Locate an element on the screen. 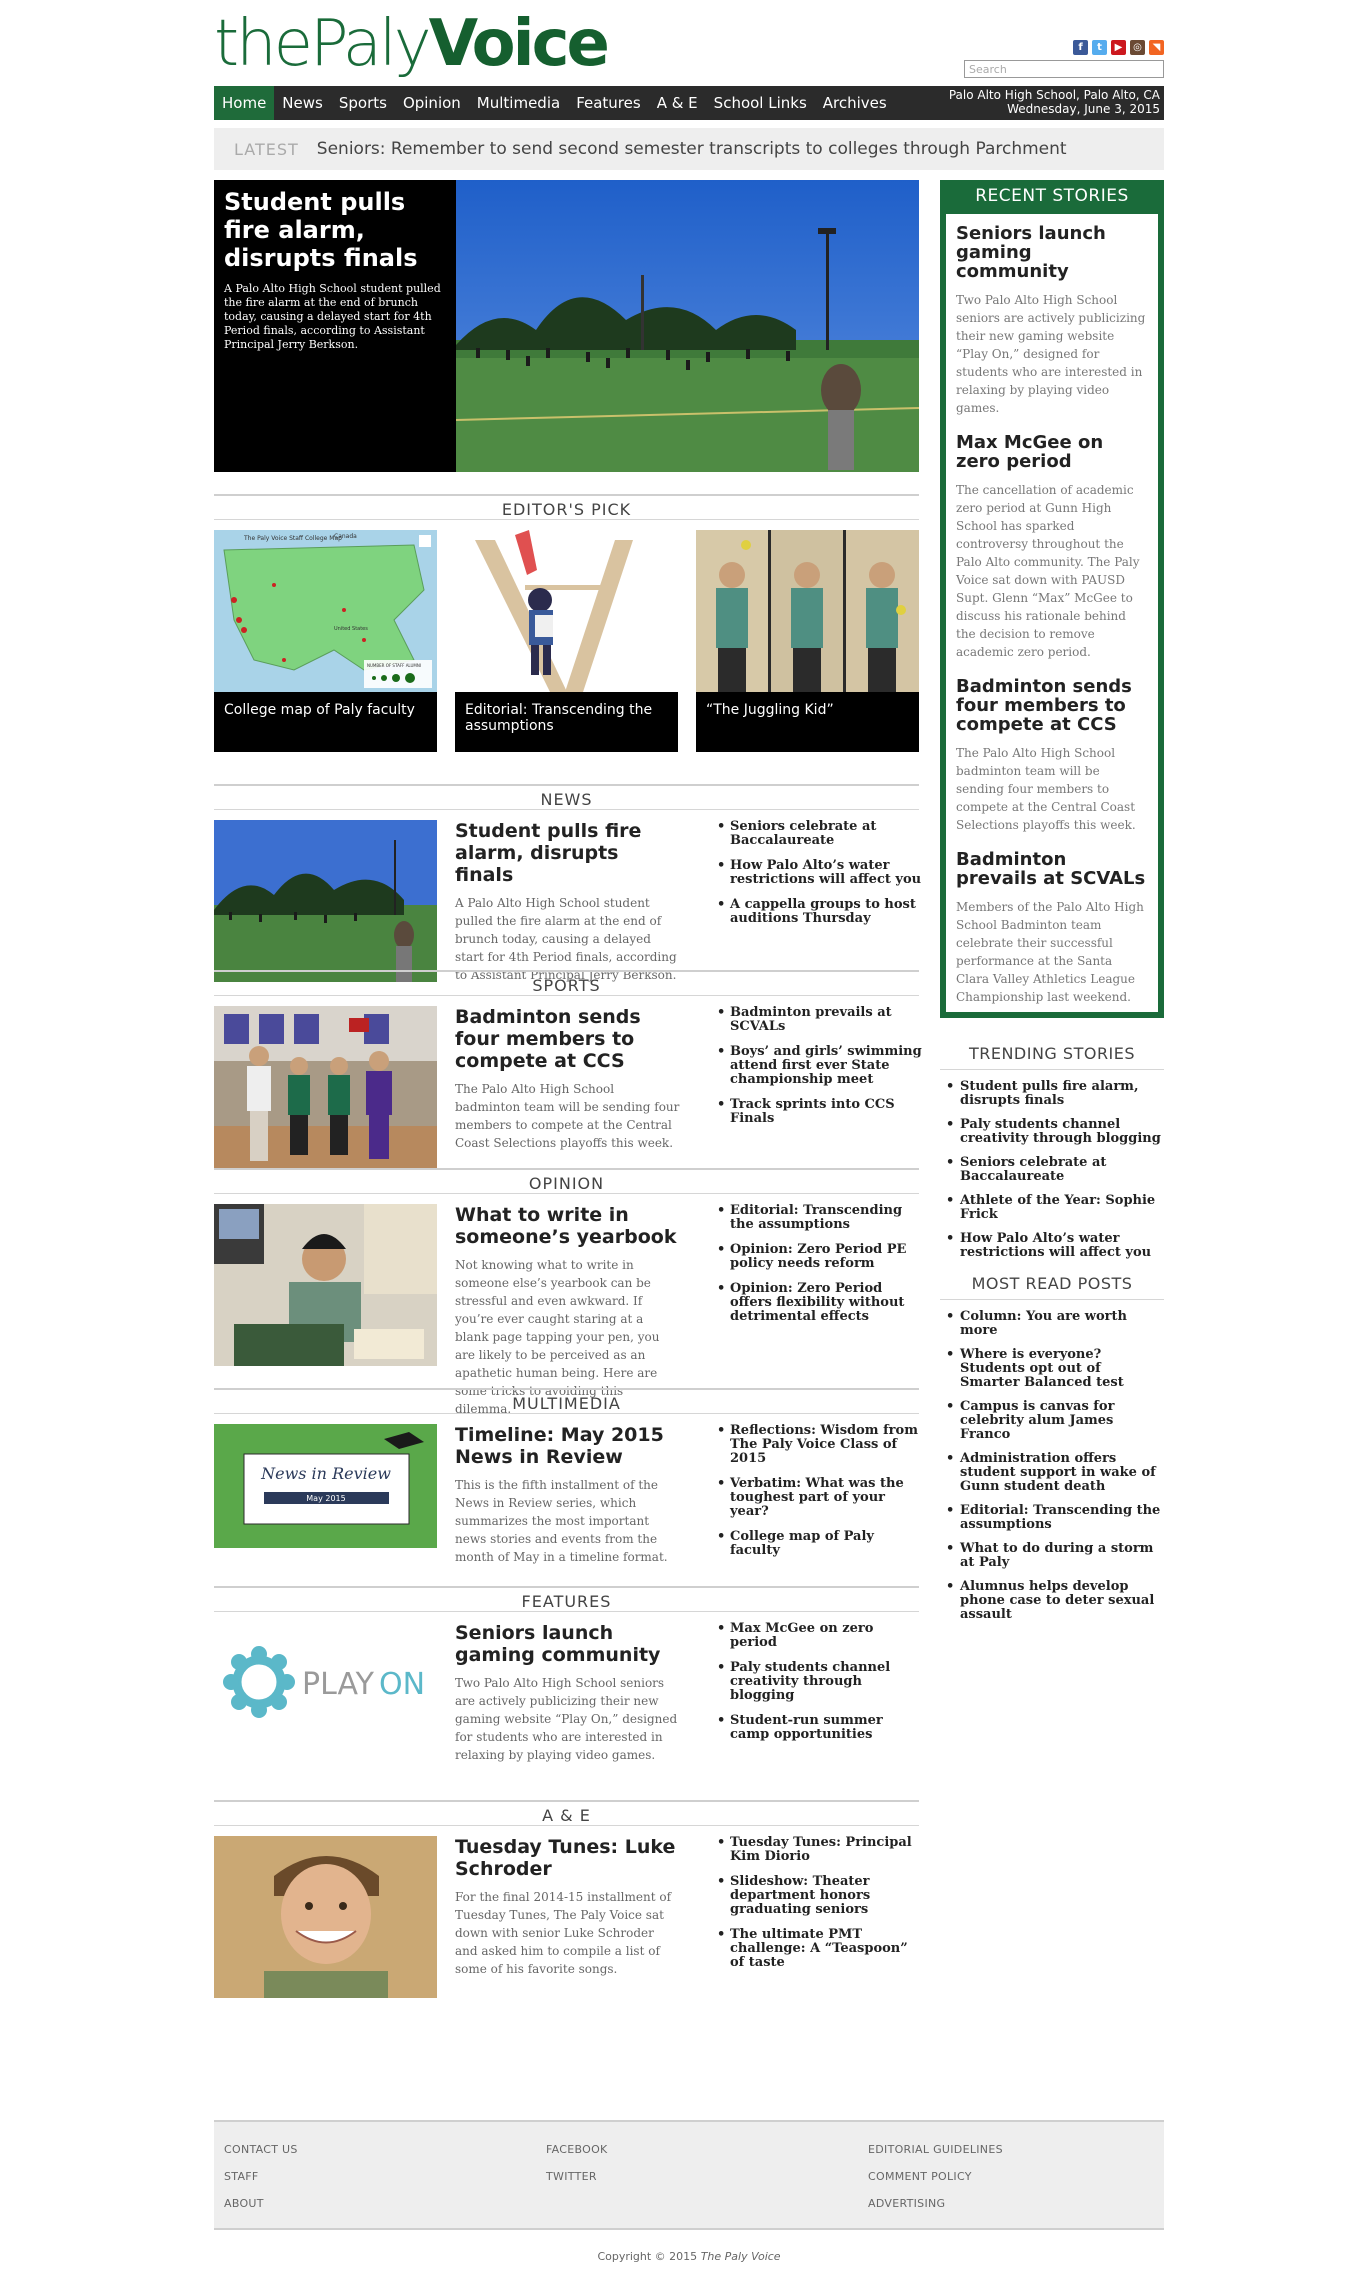  story-photo: News in Review May 2015 is located at coordinates (325, 1486).